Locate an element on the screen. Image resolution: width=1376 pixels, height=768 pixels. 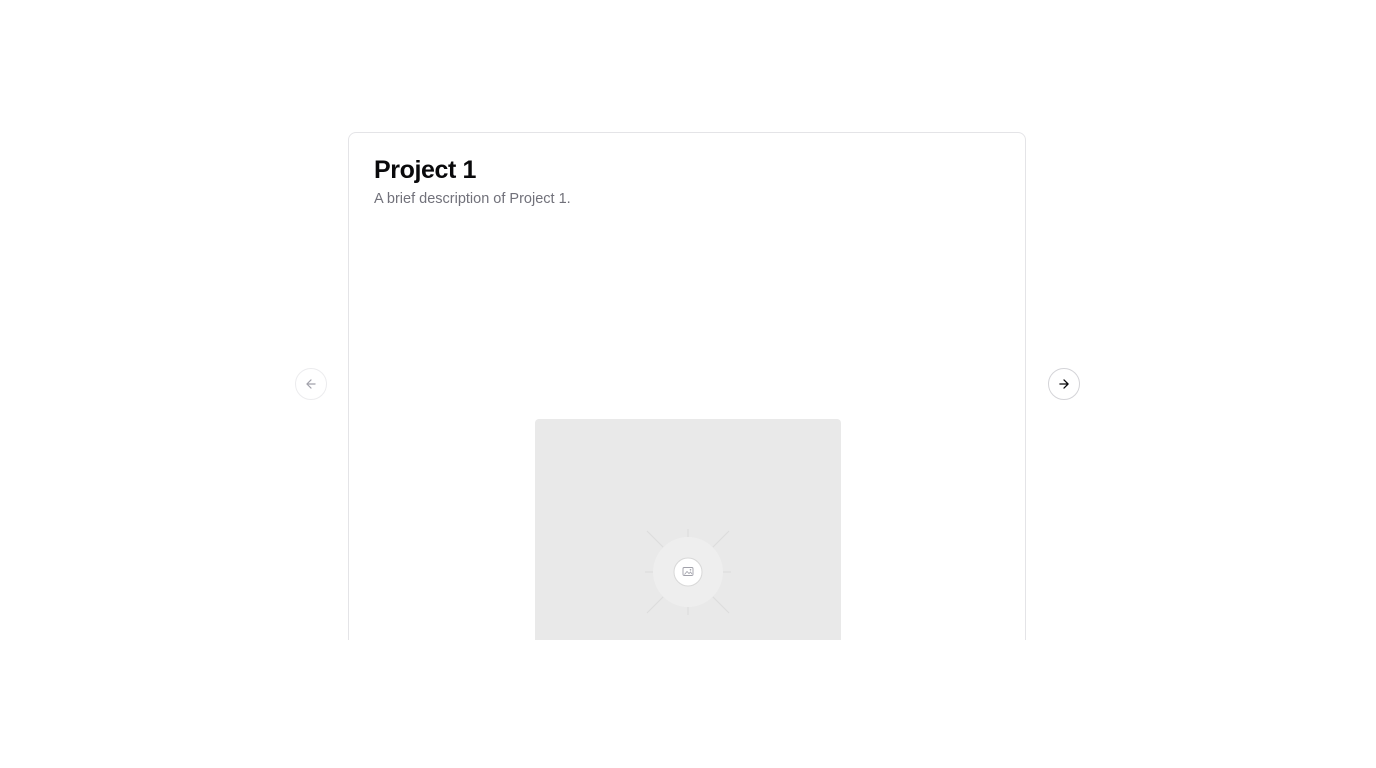
arrow-right-icon is located at coordinates (1064, 384).